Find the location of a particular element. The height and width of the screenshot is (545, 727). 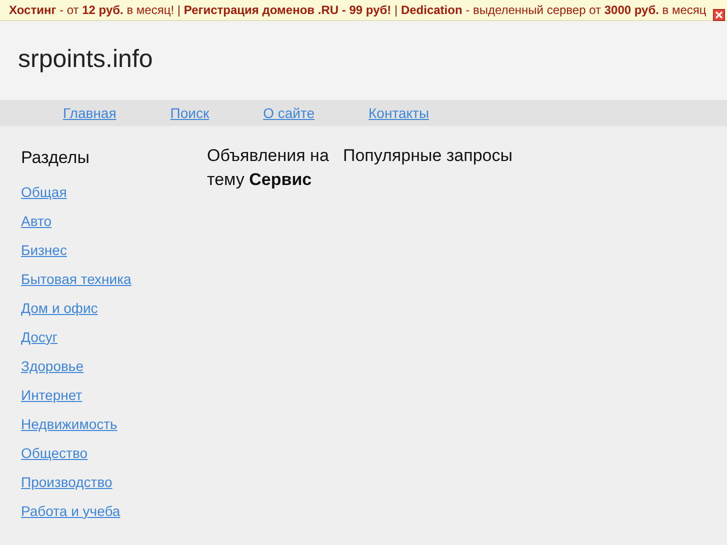

category-link: Досуг is located at coordinates (114, 343).